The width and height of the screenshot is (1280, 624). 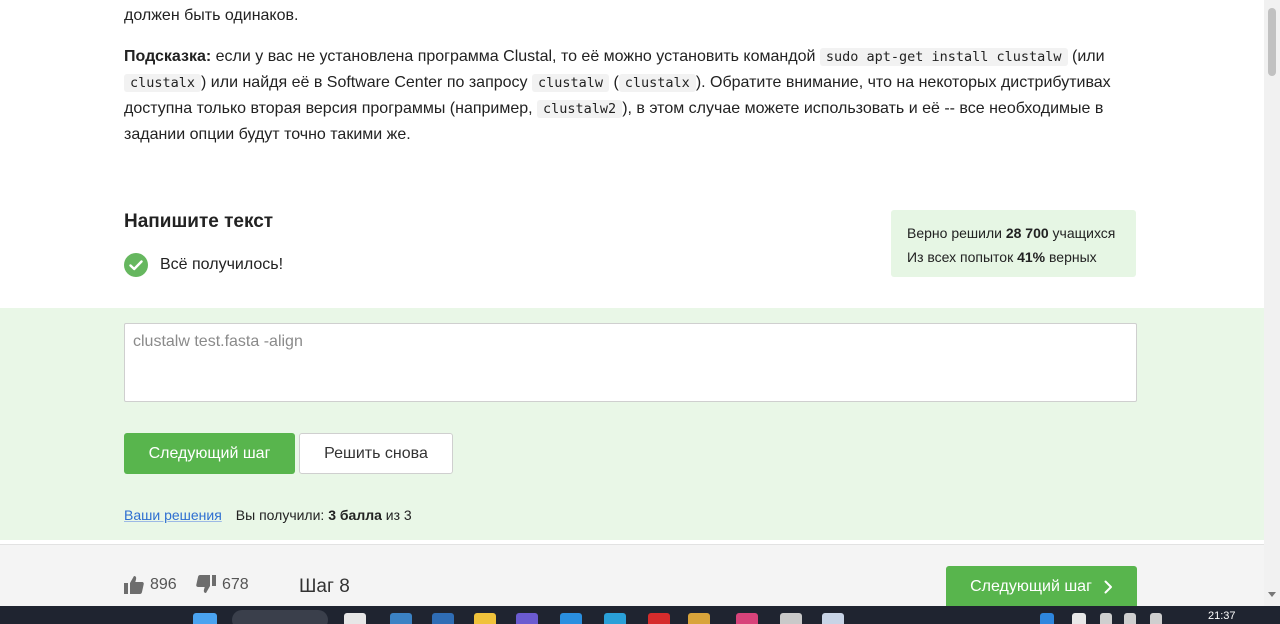 I want to click on step-footer: 896 678 Шаг 8 Следующий шаг, so click(x=632, y=575).